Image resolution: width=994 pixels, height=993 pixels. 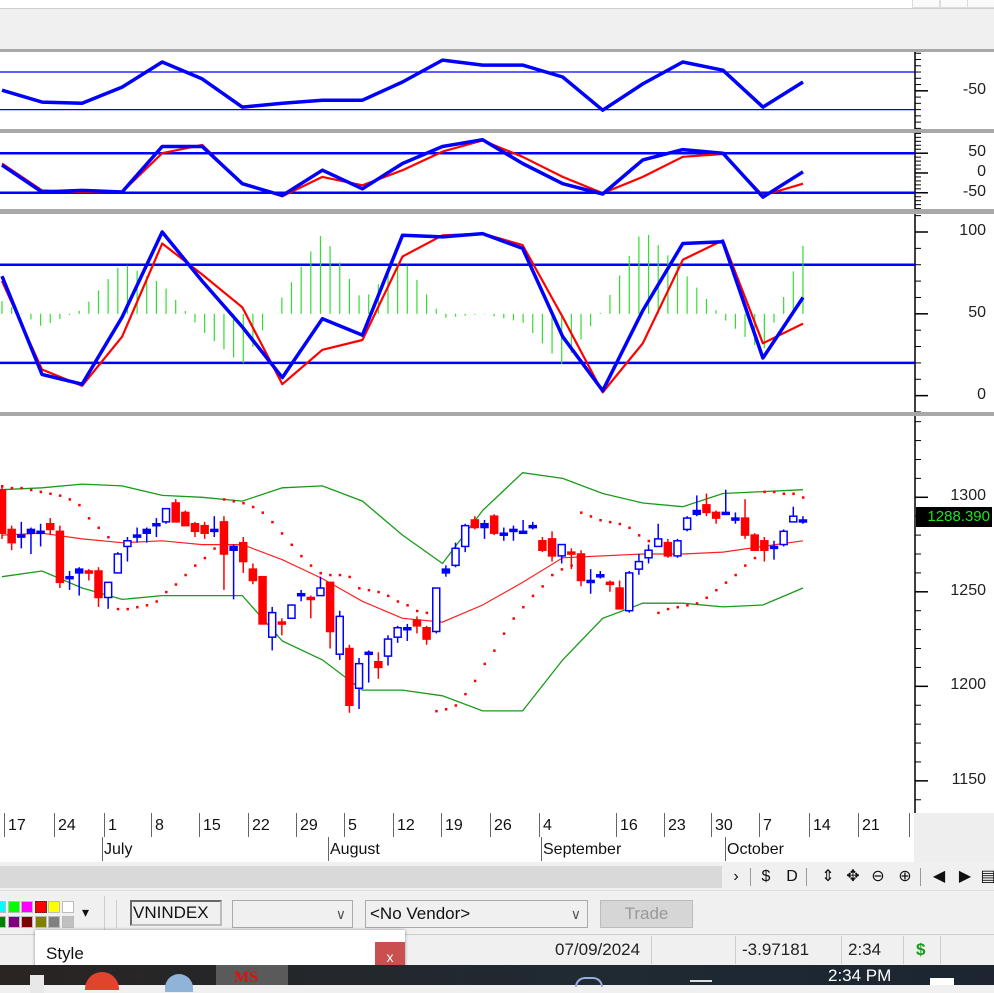 What do you see at coordinates (539, 825) in the screenshot?
I see `x-tick` at bounding box center [539, 825].